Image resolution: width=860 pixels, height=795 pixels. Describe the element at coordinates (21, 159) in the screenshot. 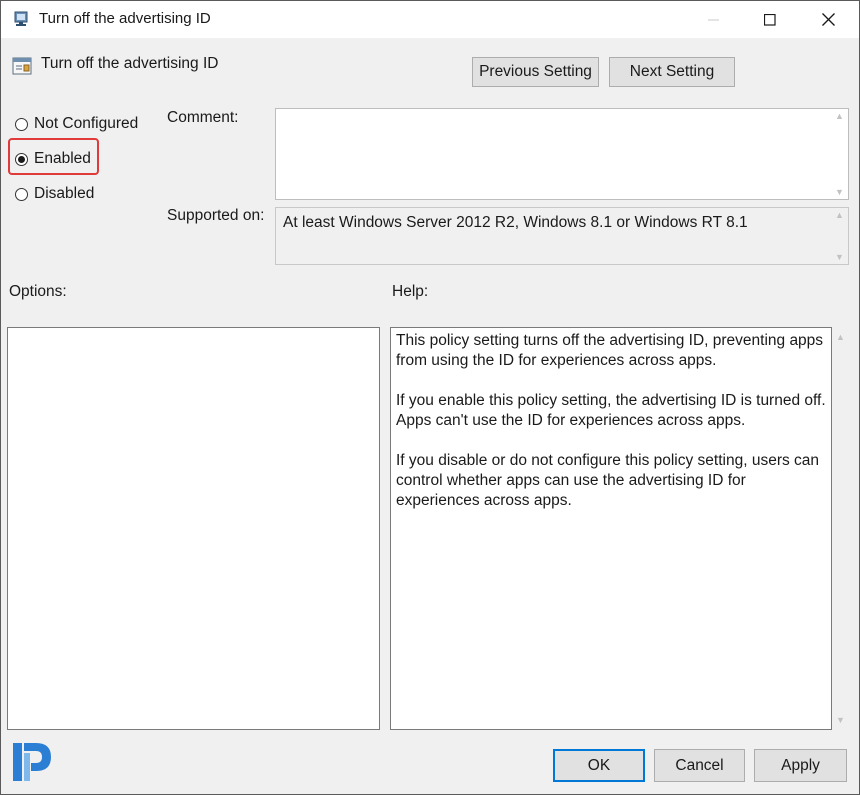

I see `radio-enabled-indicator` at that location.